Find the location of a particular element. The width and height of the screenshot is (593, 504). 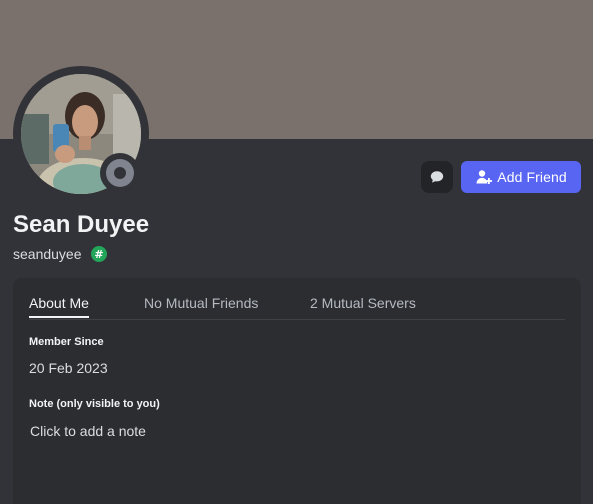

username: seanduyee is located at coordinates (47, 254).